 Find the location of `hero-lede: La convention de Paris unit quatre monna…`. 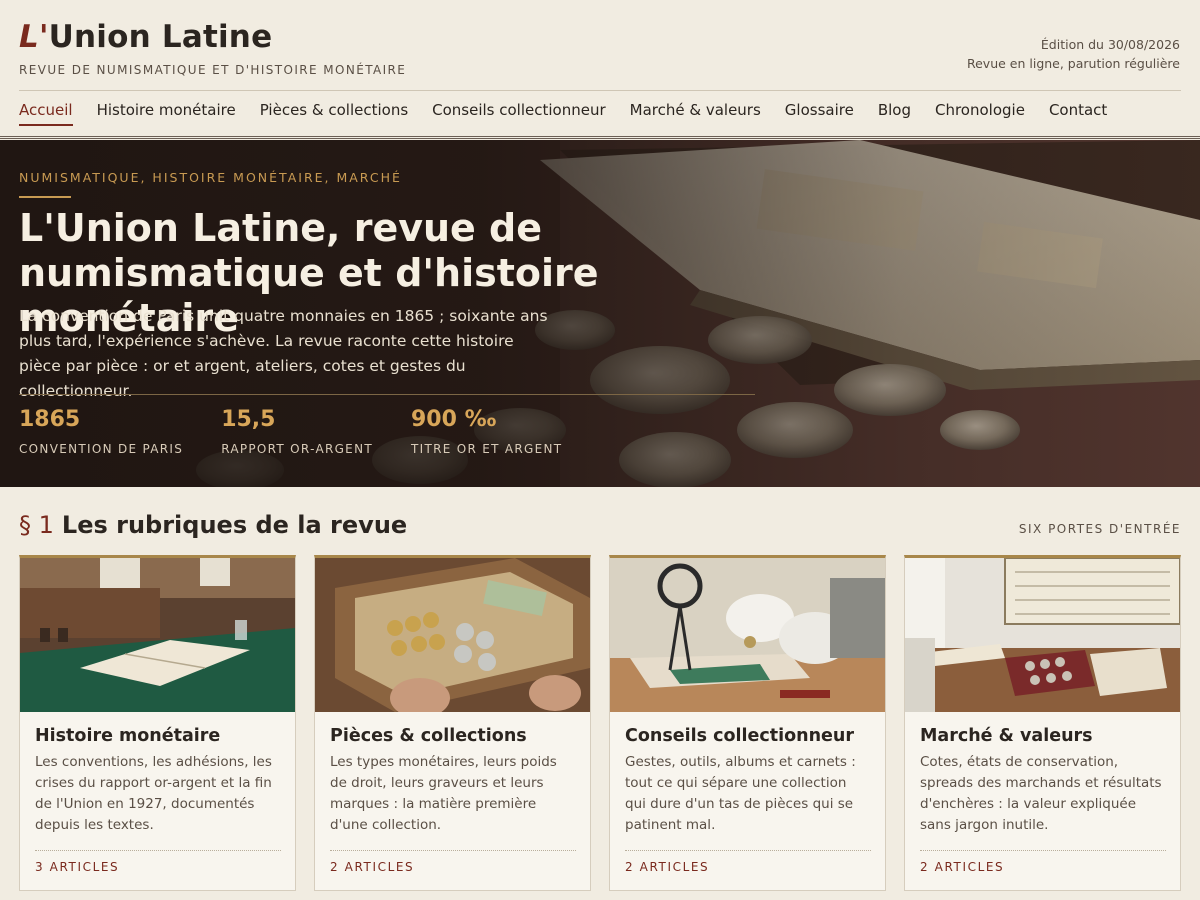

hero-lede: La convention de Paris unit quatre monna… is located at coordinates (283, 353).